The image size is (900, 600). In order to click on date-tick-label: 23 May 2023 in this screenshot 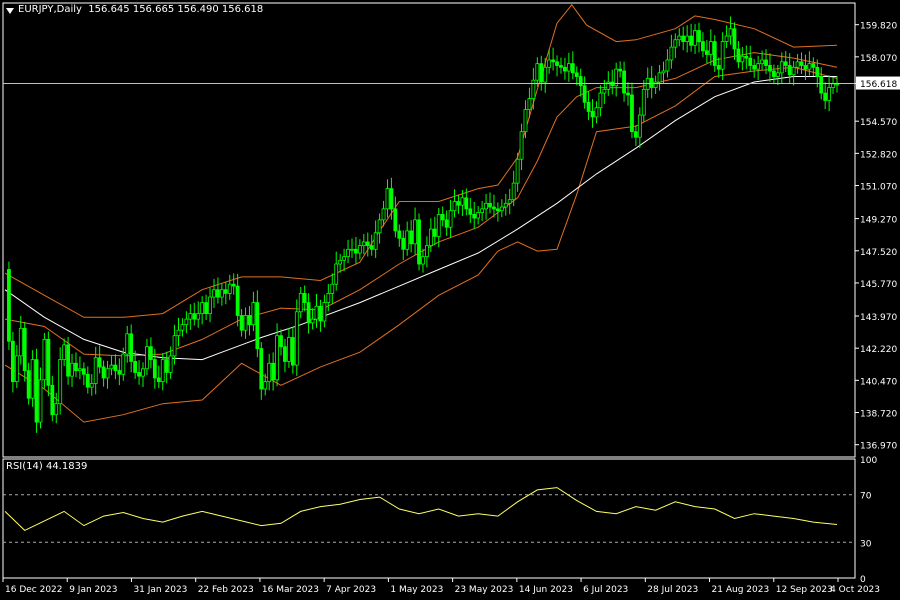, I will do `click(484, 590)`.